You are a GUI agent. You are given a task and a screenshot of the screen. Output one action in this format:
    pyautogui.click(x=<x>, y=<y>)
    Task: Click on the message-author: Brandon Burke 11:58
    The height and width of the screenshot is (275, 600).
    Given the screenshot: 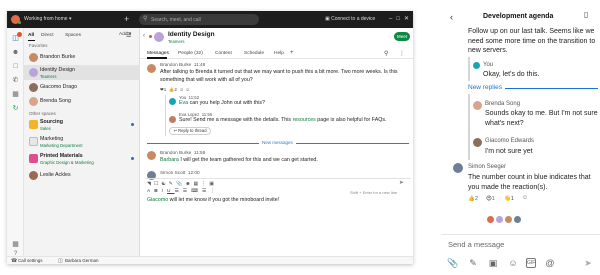 What is the action you would take?
    pyautogui.click(x=182, y=152)
    